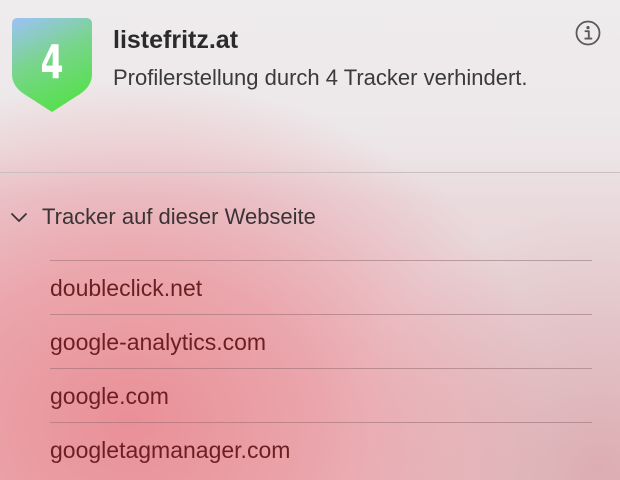 Image resolution: width=620 pixels, height=480 pixels. Describe the element at coordinates (19, 217) in the screenshot. I see `chevron-down-icon` at that location.